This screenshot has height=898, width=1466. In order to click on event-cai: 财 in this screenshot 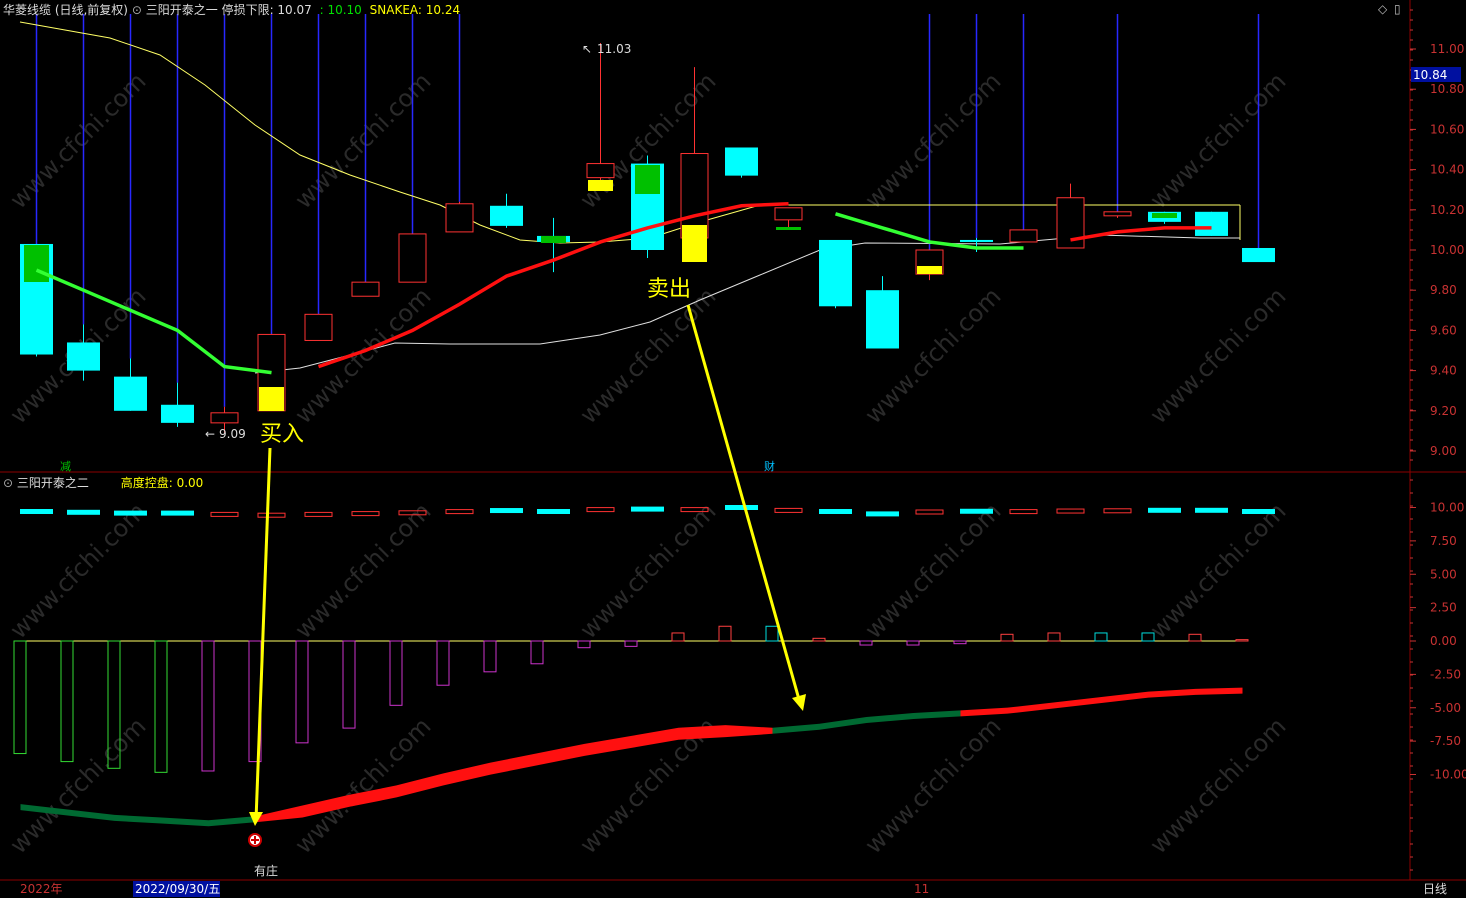, I will do `click(769, 466)`.